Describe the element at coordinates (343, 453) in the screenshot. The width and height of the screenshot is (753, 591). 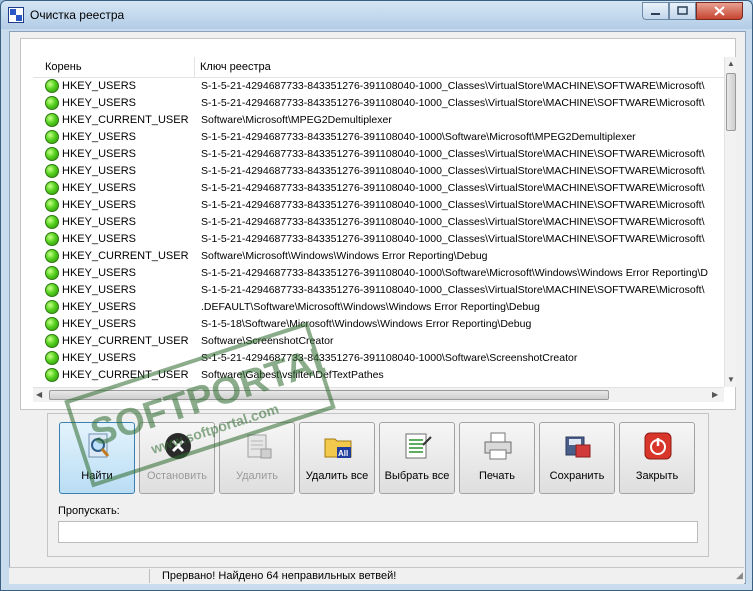
I see `svg-text: All` at that location.